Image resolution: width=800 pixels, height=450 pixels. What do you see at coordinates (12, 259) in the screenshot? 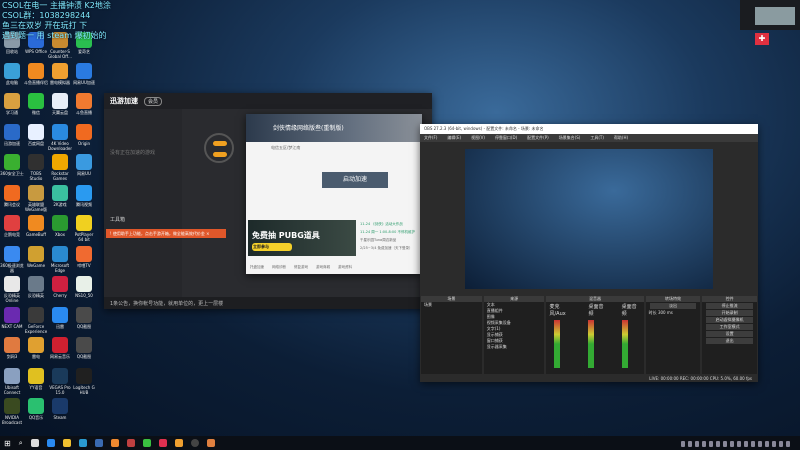
I see `desktop-icon: 360极速浏览器` at bounding box center [12, 259].